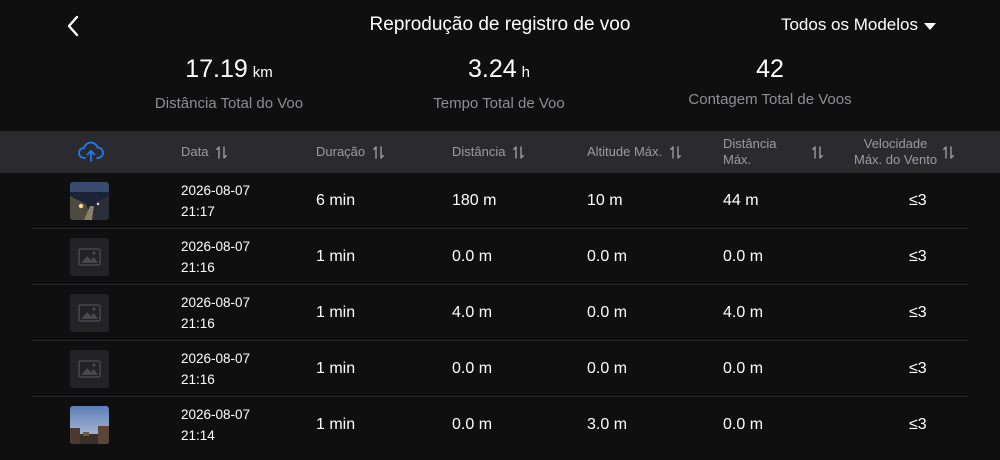 The width and height of the screenshot is (1000, 460). I want to click on flight-time: 21:17, so click(198, 211).